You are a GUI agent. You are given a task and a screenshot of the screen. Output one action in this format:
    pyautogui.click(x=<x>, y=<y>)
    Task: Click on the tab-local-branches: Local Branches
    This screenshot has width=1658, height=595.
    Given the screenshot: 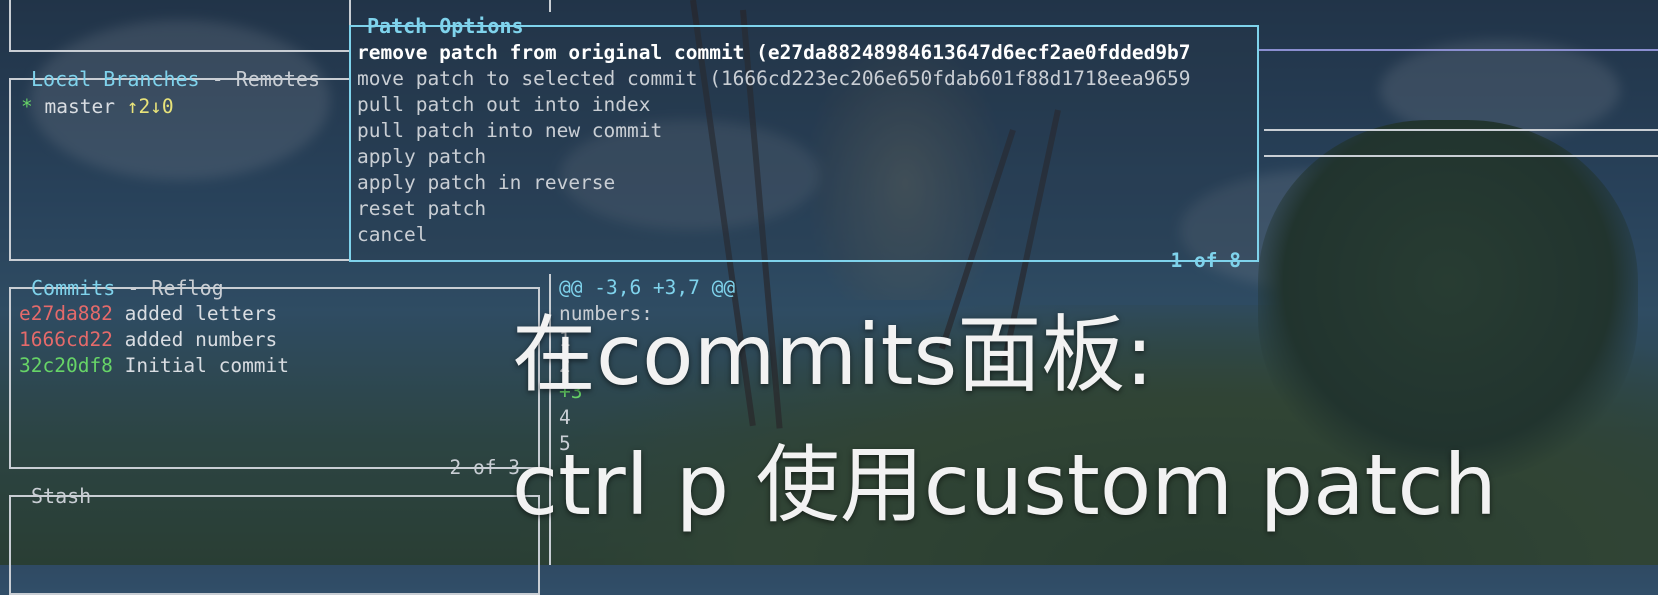 What is the action you would take?
    pyautogui.click(x=115, y=79)
    